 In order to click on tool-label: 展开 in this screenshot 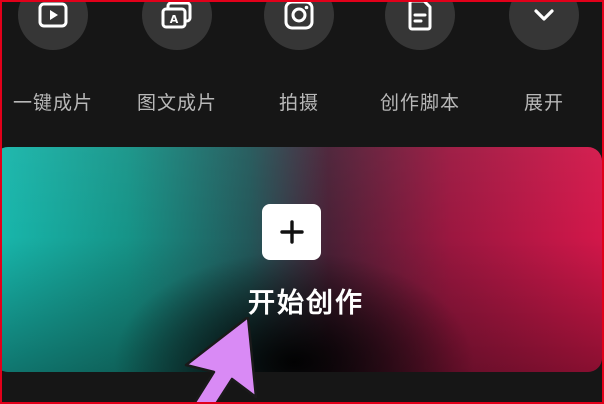, I will do `click(543, 103)`.